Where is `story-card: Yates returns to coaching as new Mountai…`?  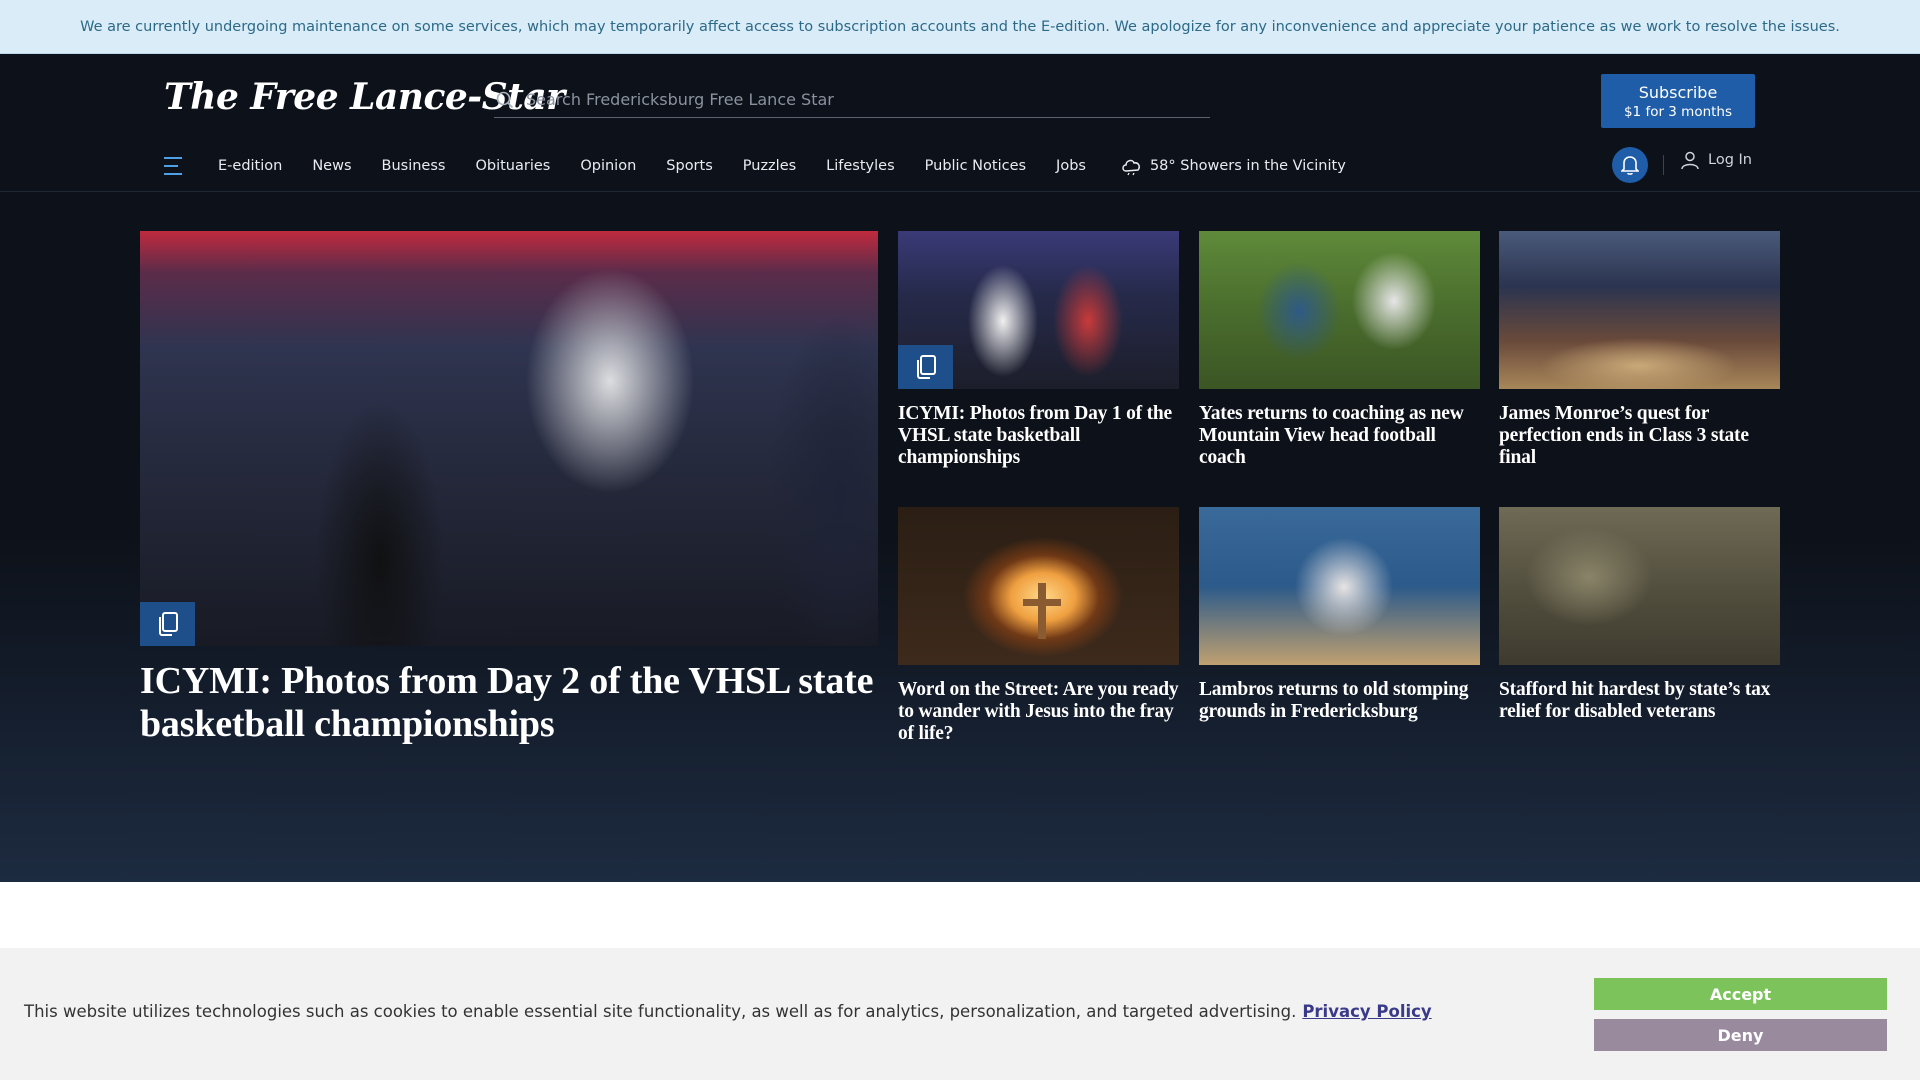
story-card: Yates returns to coaching as new Mountai… is located at coordinates (1339, 349).